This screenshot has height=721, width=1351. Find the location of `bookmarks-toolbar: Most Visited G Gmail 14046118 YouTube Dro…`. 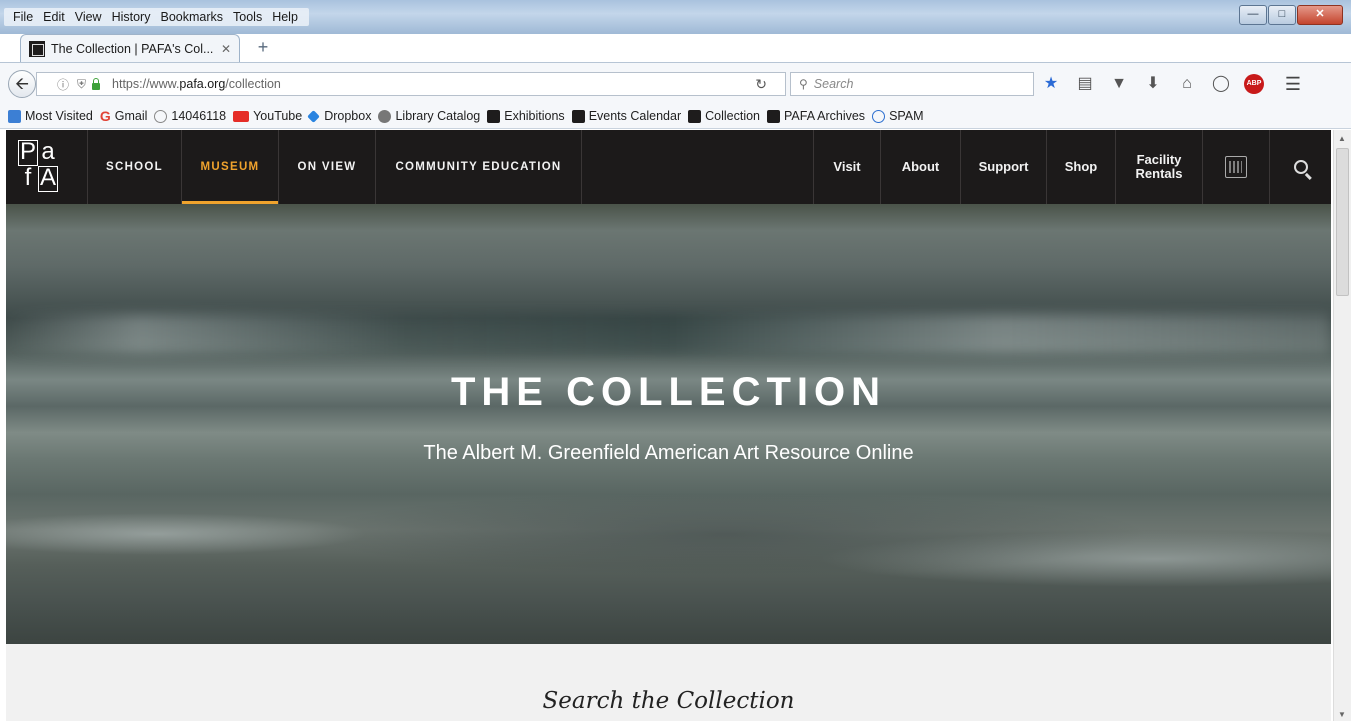

bookmarks-toolbar: Most Visited G Gmail 14046118 YouTube Dro… is located at coordinates (675, 116).